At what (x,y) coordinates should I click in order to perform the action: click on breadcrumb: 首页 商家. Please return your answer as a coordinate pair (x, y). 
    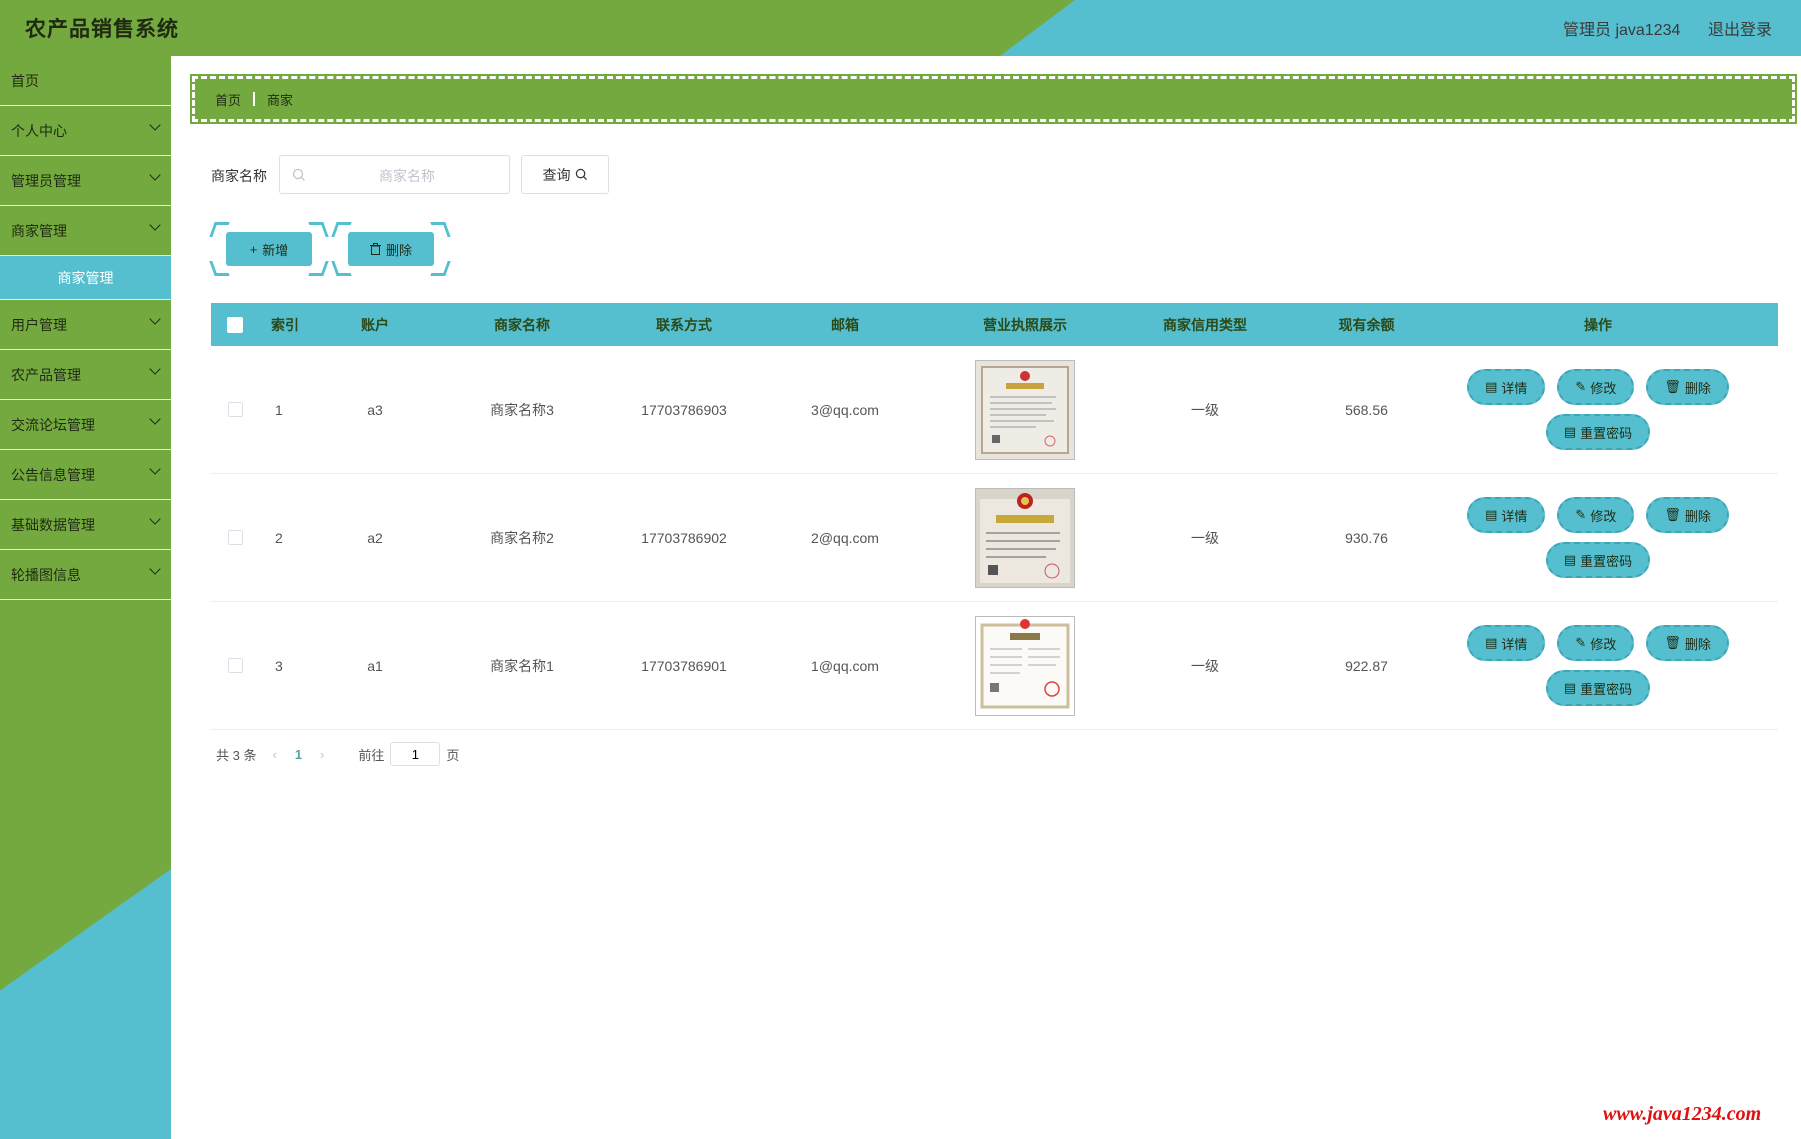
    Looking at the image, I should click on (993, 99).